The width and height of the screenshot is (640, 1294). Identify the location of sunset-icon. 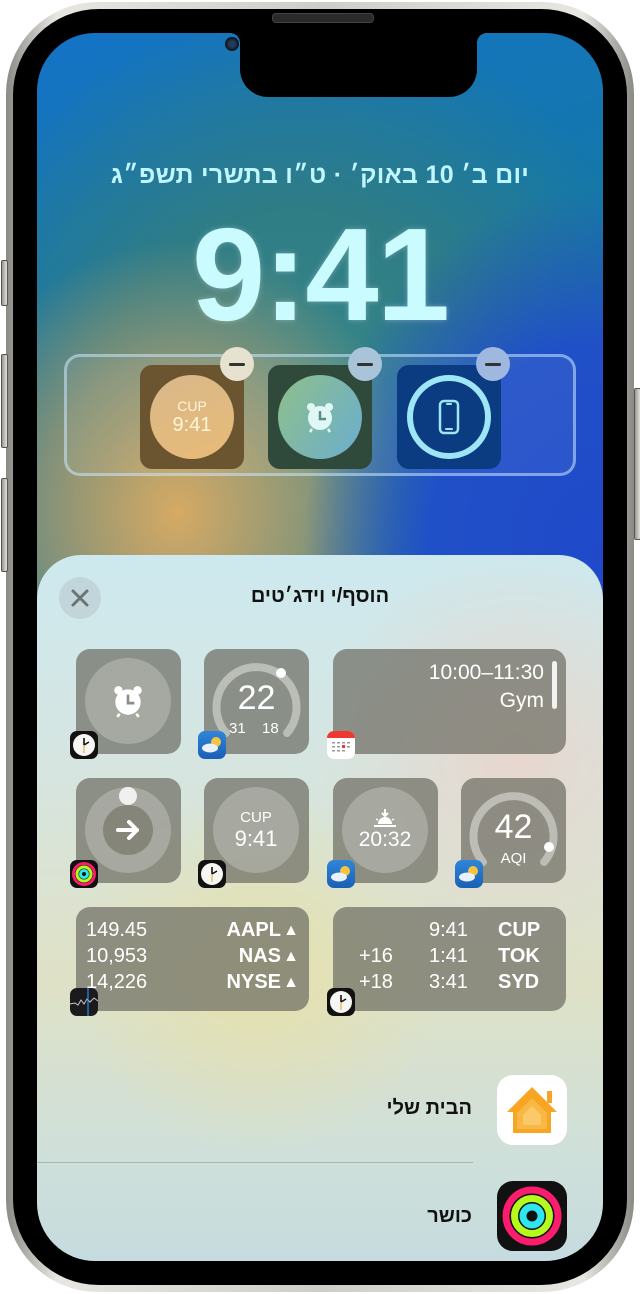
(385, 818).